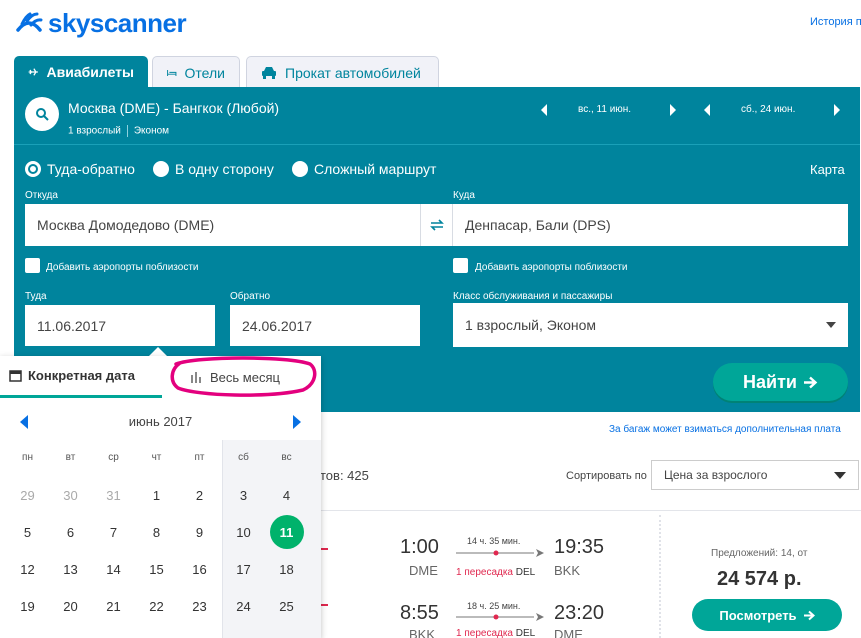 This screenshot has width=861, height=638. What do you see at coordinates (460, 265) in the screenshot?
I see `to-nearby-checkbox` at bounding box center [460, 265].